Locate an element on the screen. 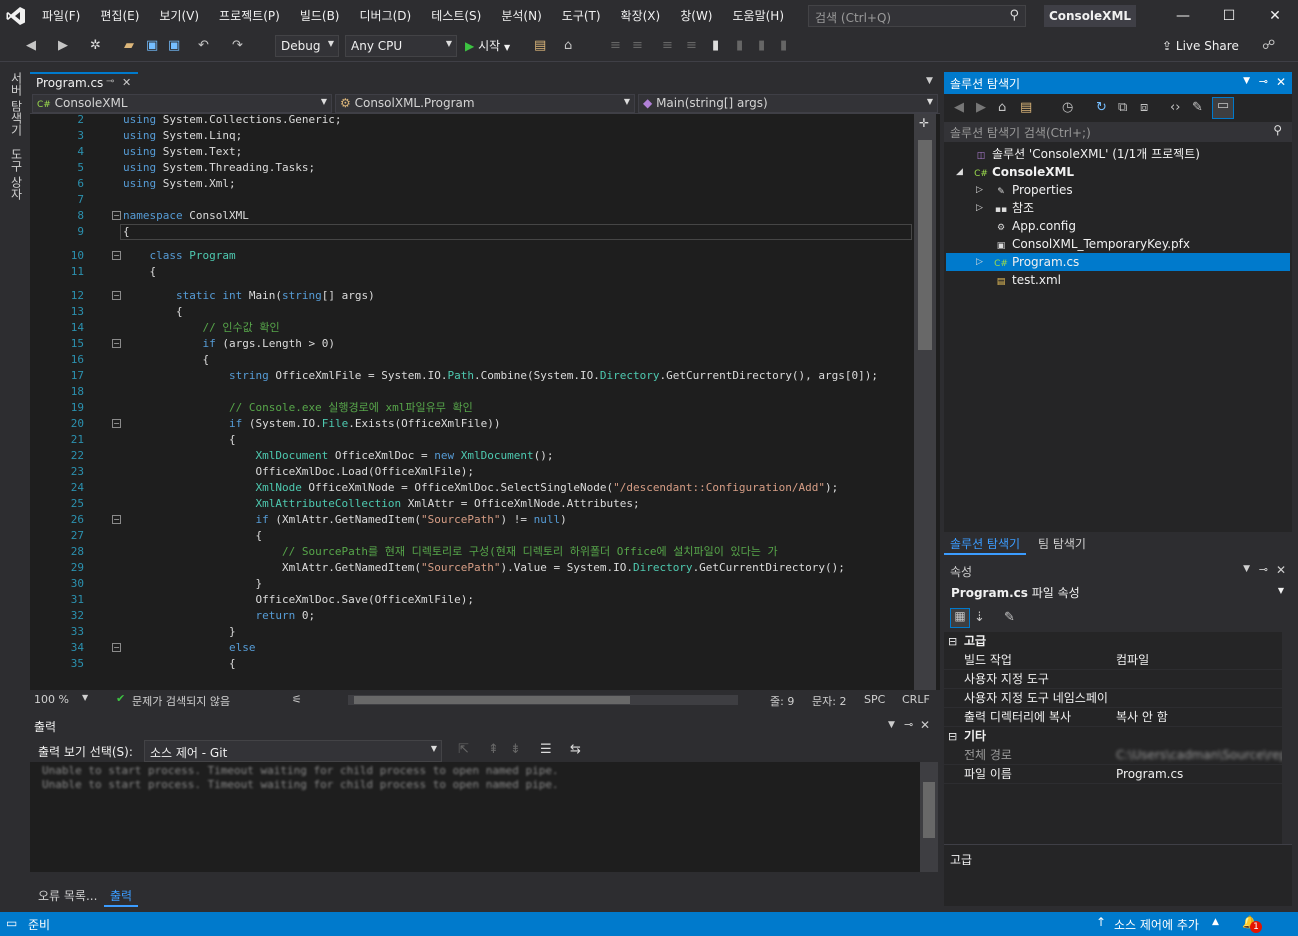 The width and height of the screenshot is (1298, 936). property-scrollbar is located at coordinates (1287, 738).